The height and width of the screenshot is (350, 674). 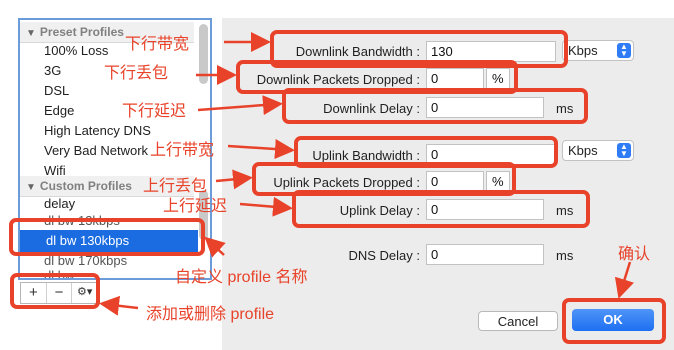 I want to click on cancel-button: Cancel, so click(x=518, y=321).